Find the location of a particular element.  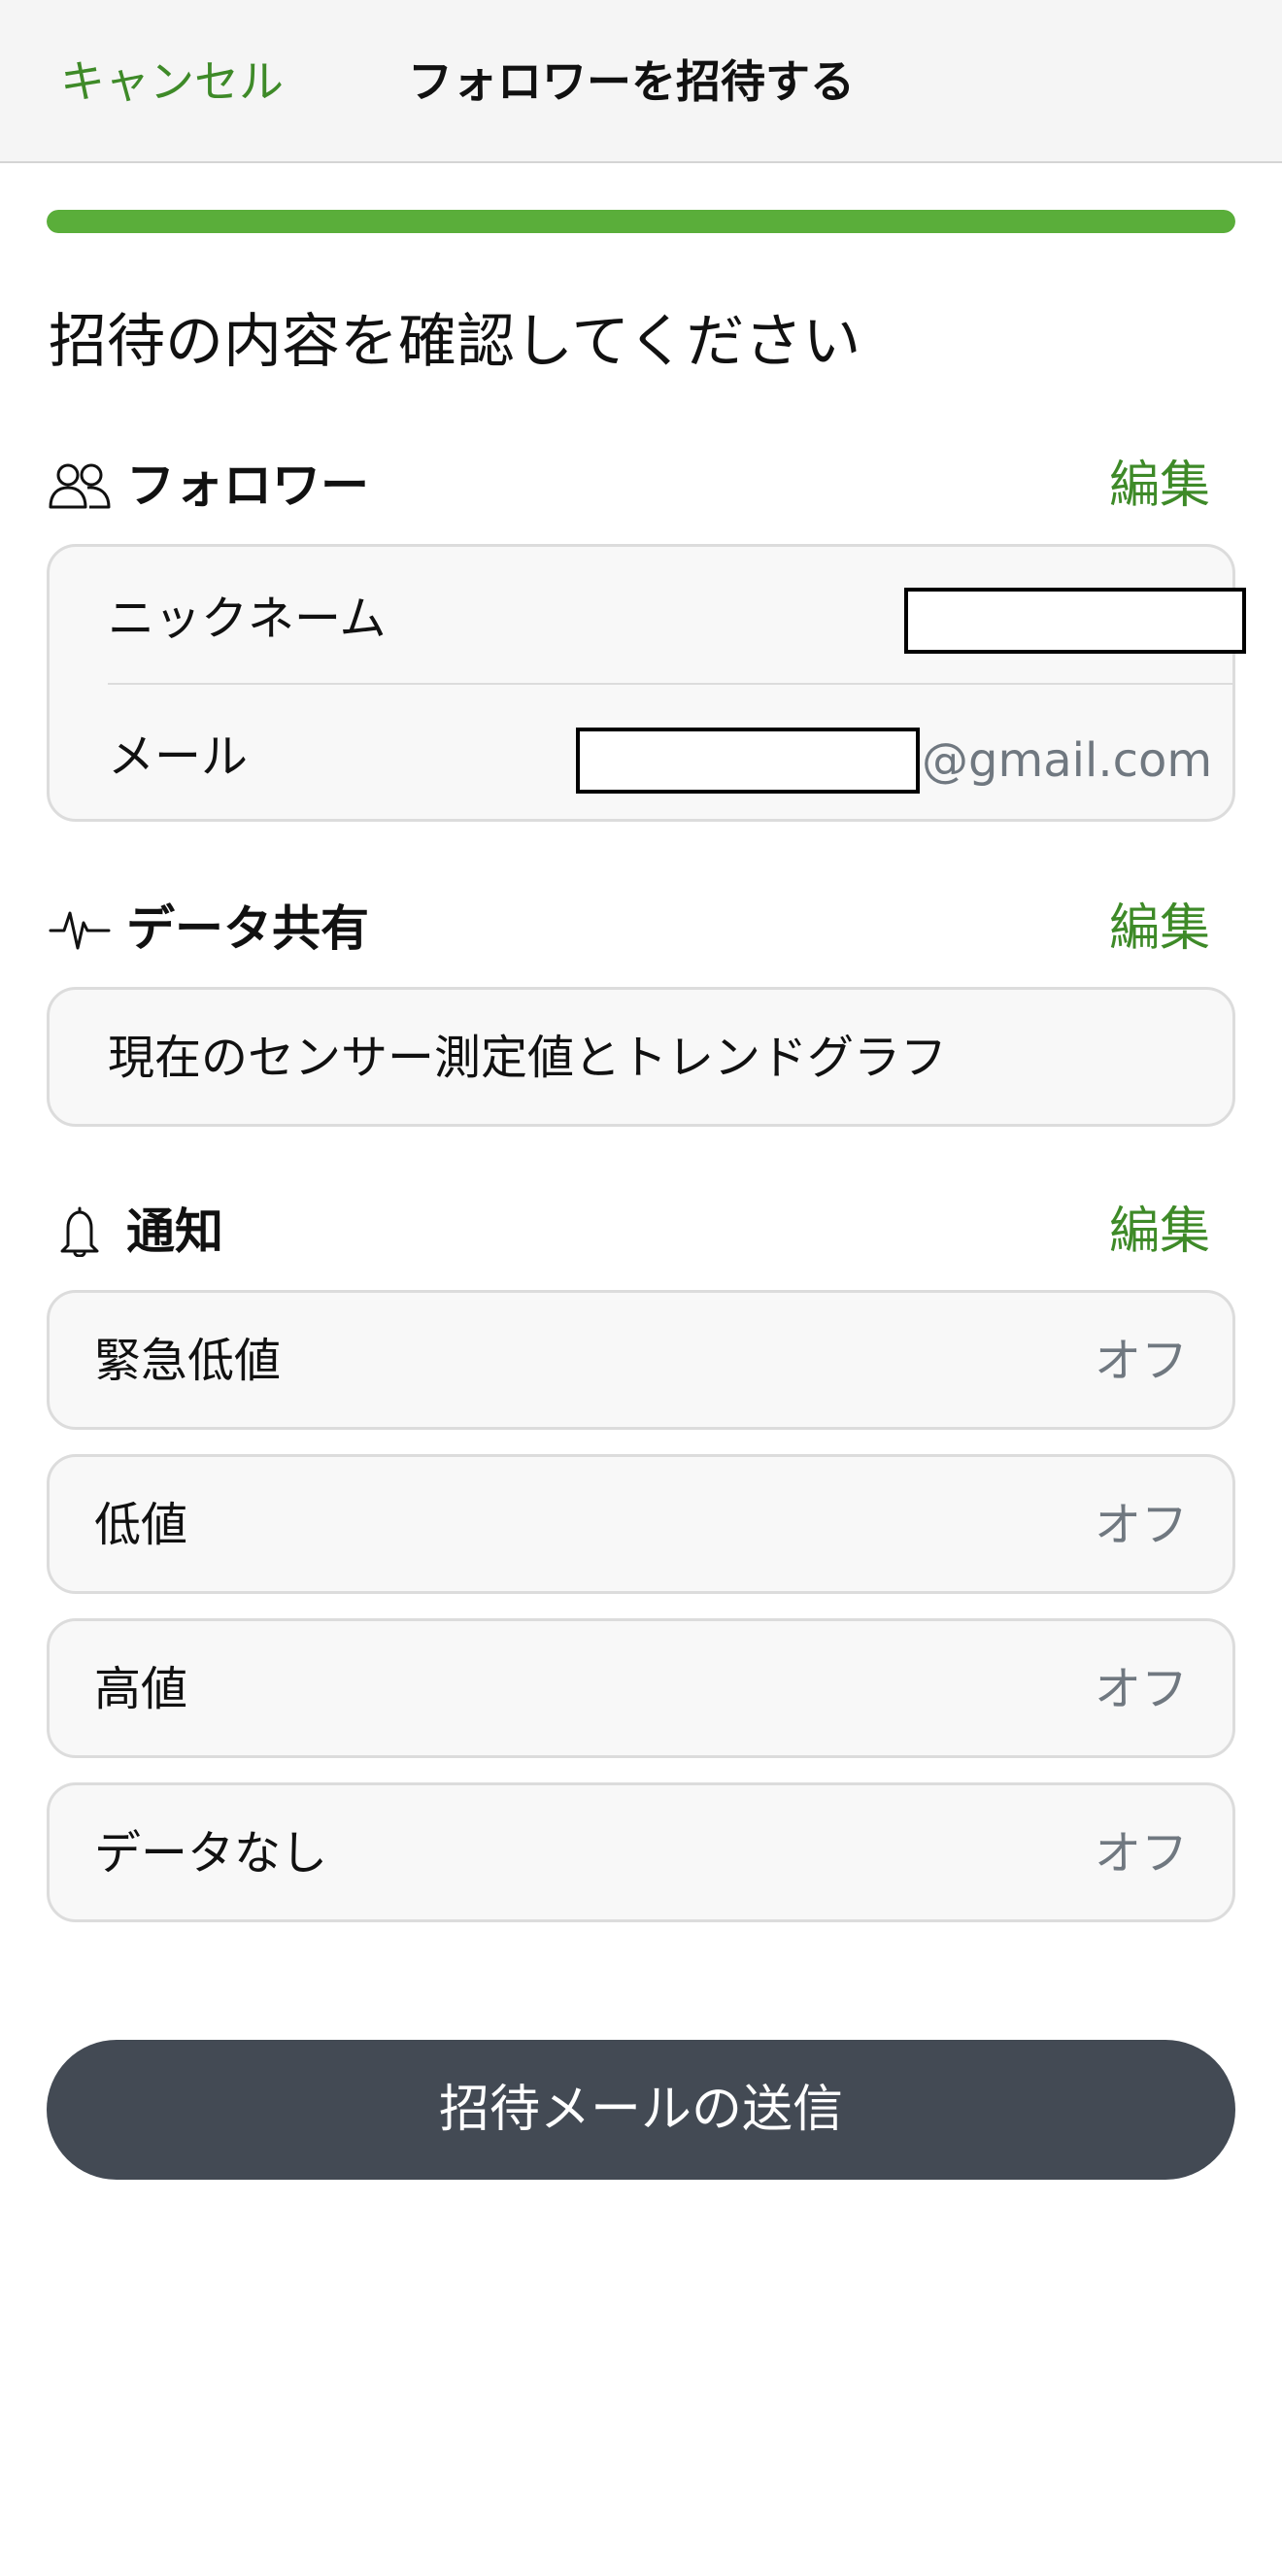

data-sharing-section-title: データ共有 is located at coordinates (247, 928).